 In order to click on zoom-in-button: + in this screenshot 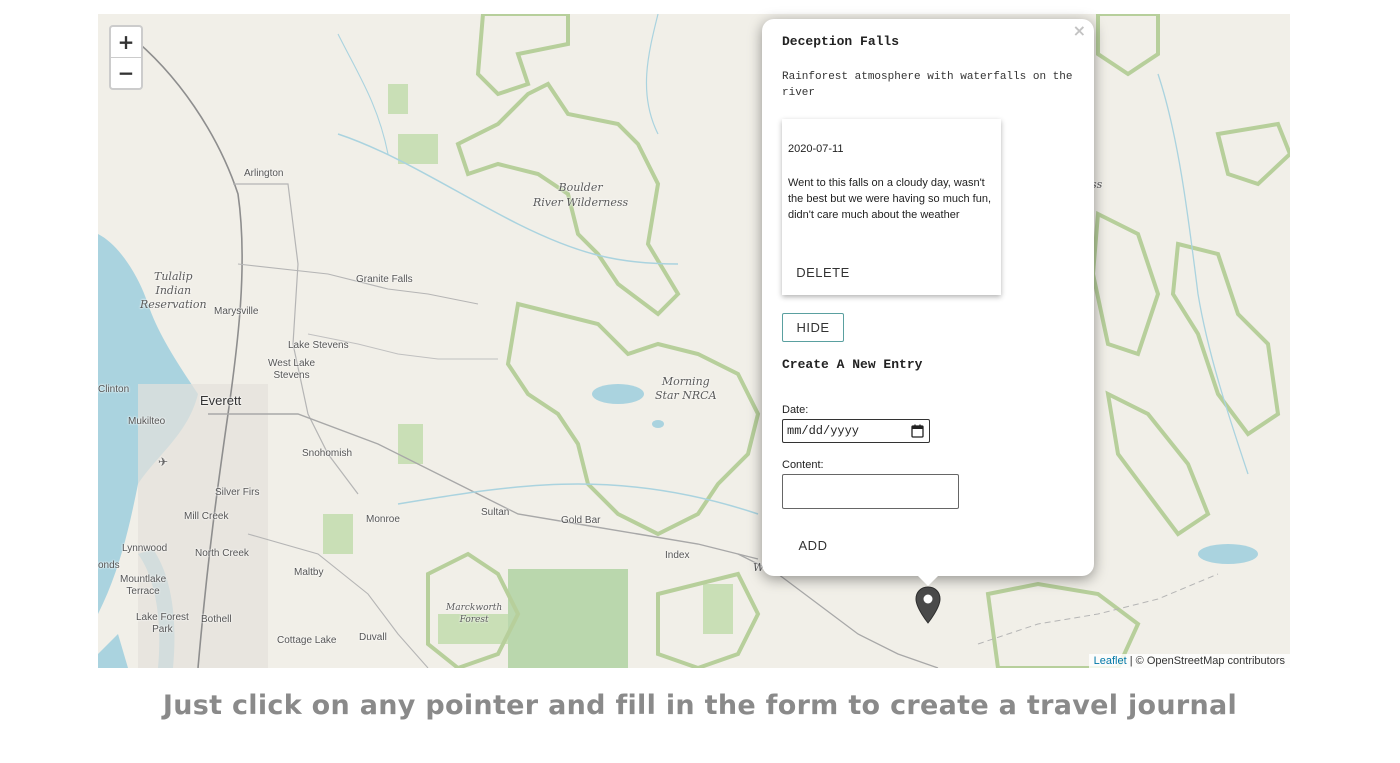, I will do `click(126, 42)`.